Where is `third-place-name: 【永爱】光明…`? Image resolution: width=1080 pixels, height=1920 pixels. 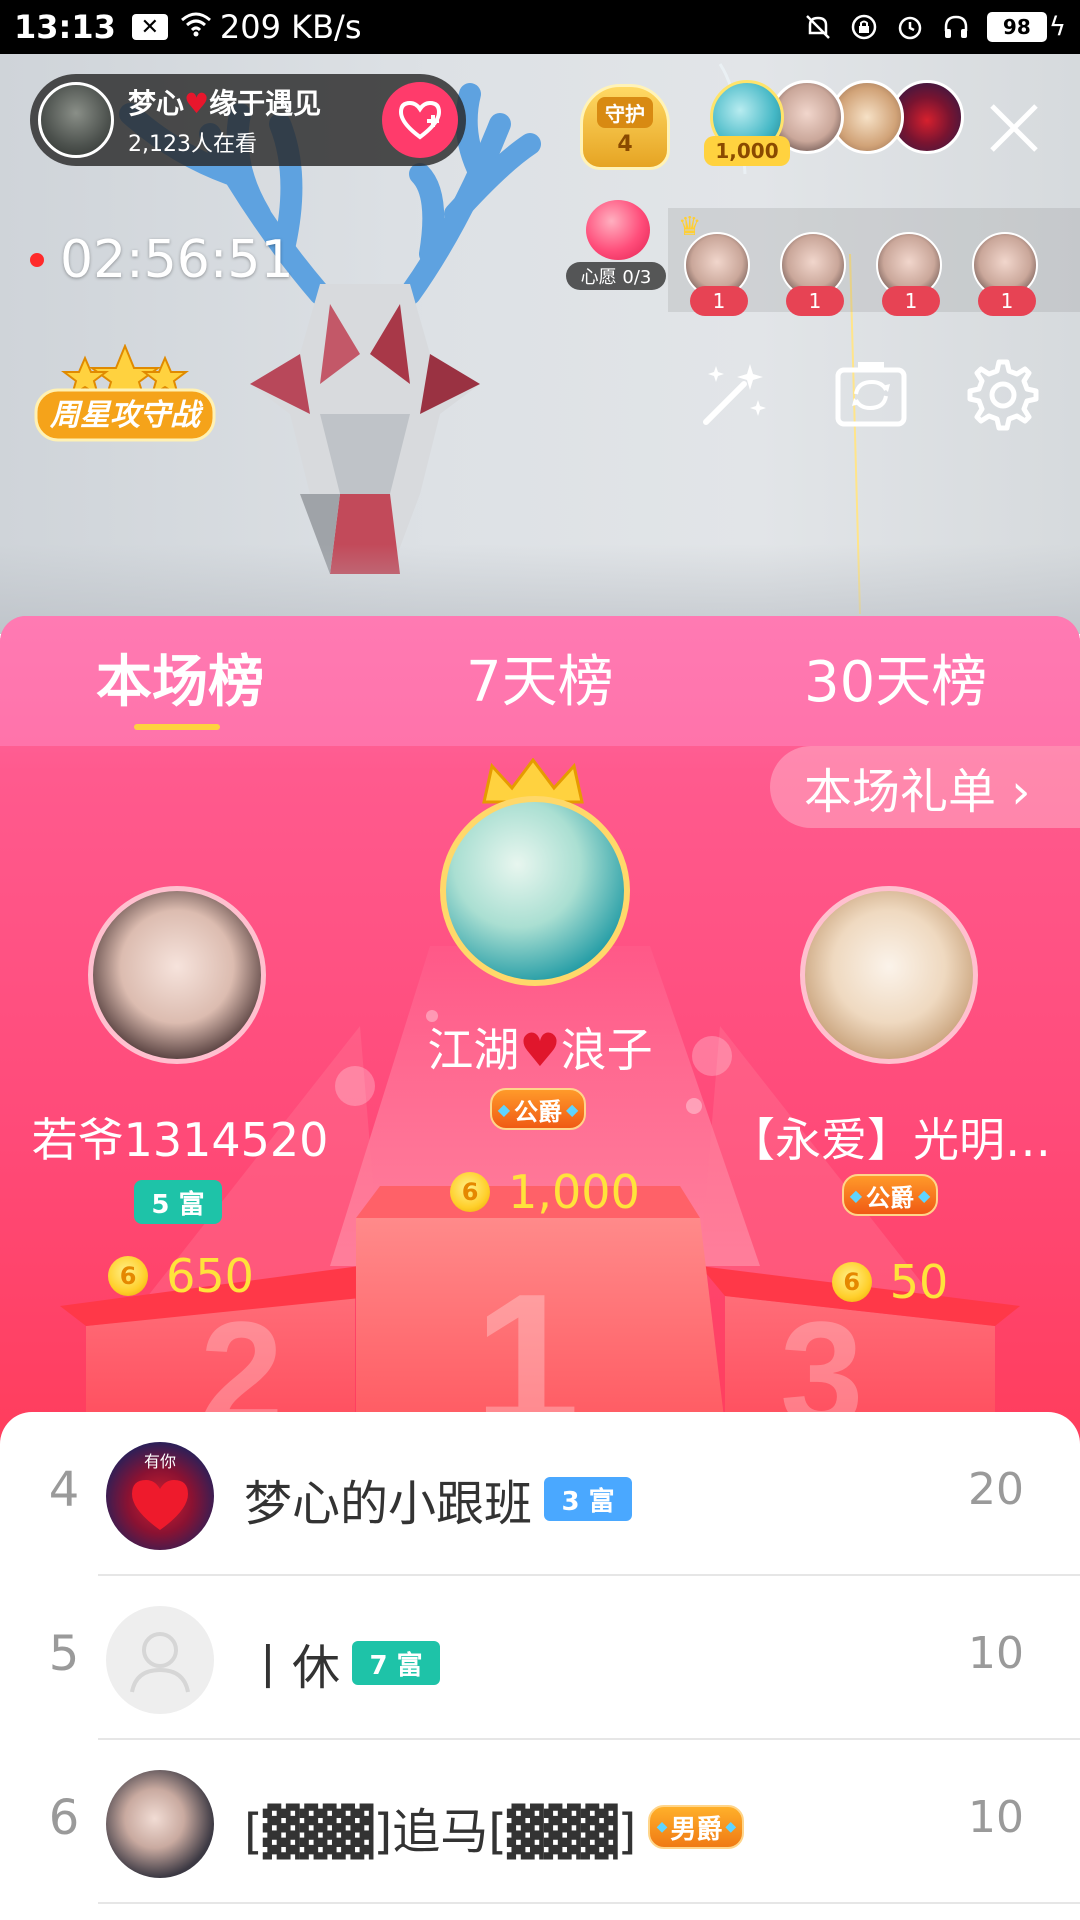 third-place-name: 【永爱】光明… is located at coordinates (890, 1140).